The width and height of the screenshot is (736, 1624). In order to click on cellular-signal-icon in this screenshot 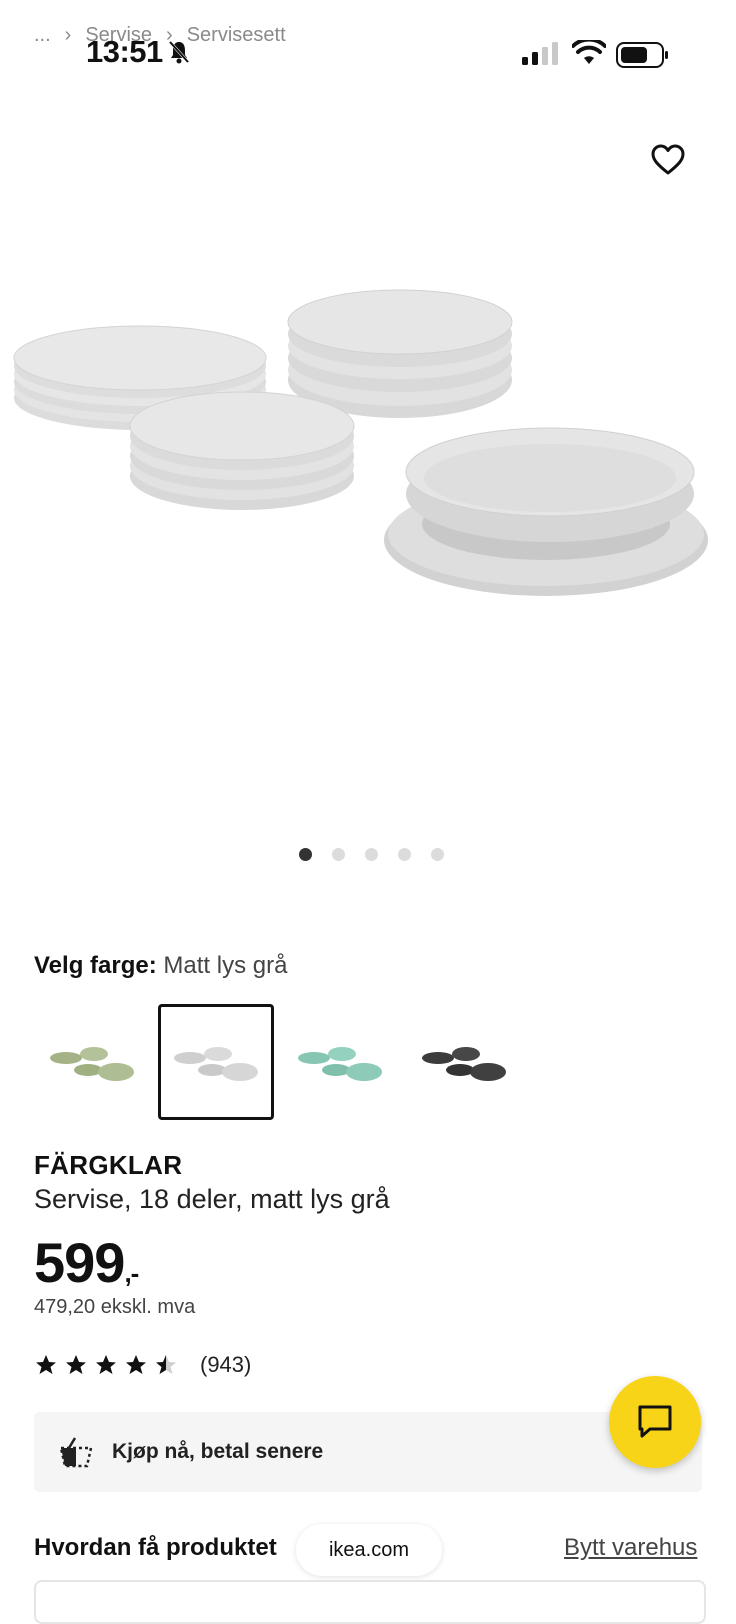, I will do `click(540, 53)`.